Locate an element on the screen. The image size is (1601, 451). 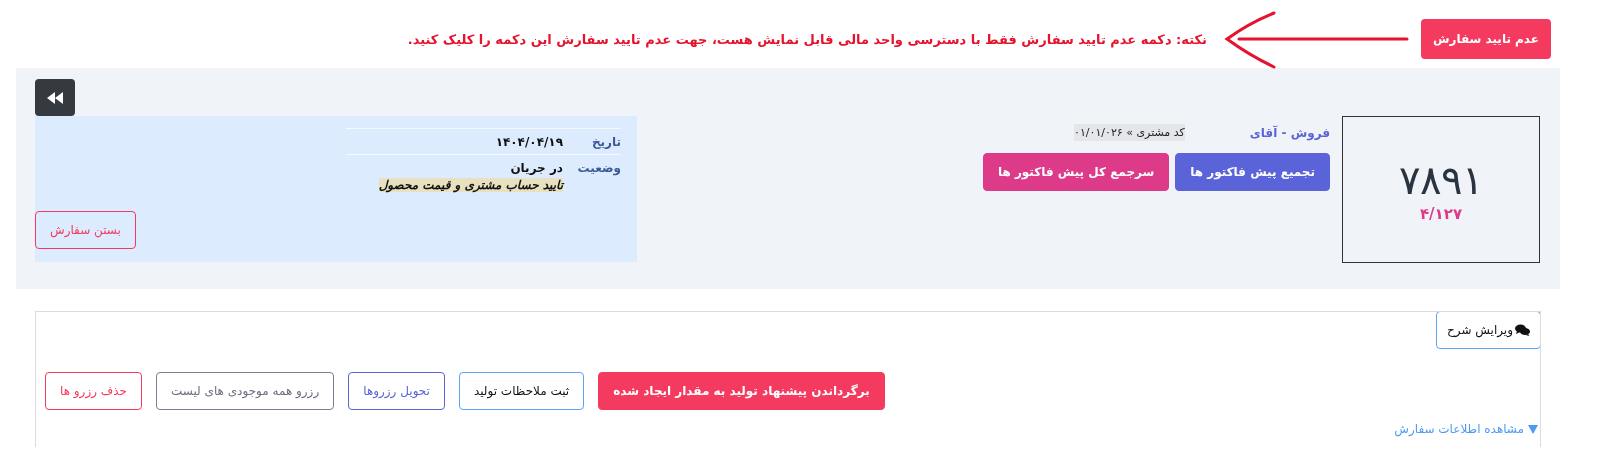
field-value: تایید حساب مشتری و قیمت محصول is located at coordinates (470, 185).